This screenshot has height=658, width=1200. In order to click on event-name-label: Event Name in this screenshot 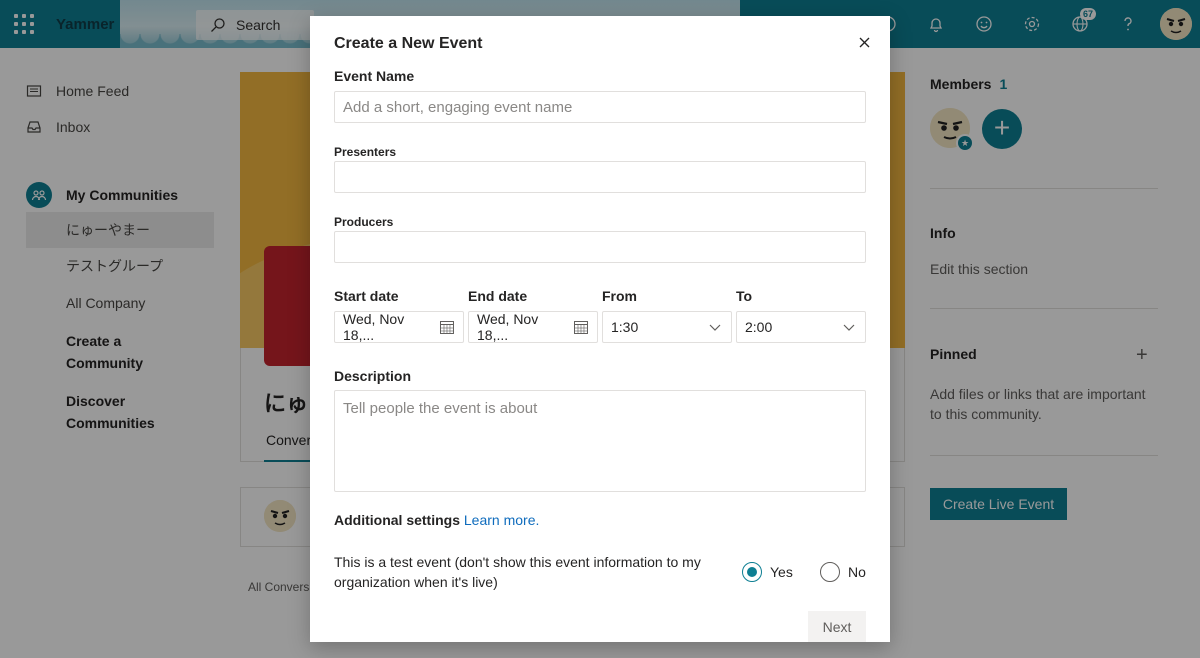, I will do `click(374, 76)`.